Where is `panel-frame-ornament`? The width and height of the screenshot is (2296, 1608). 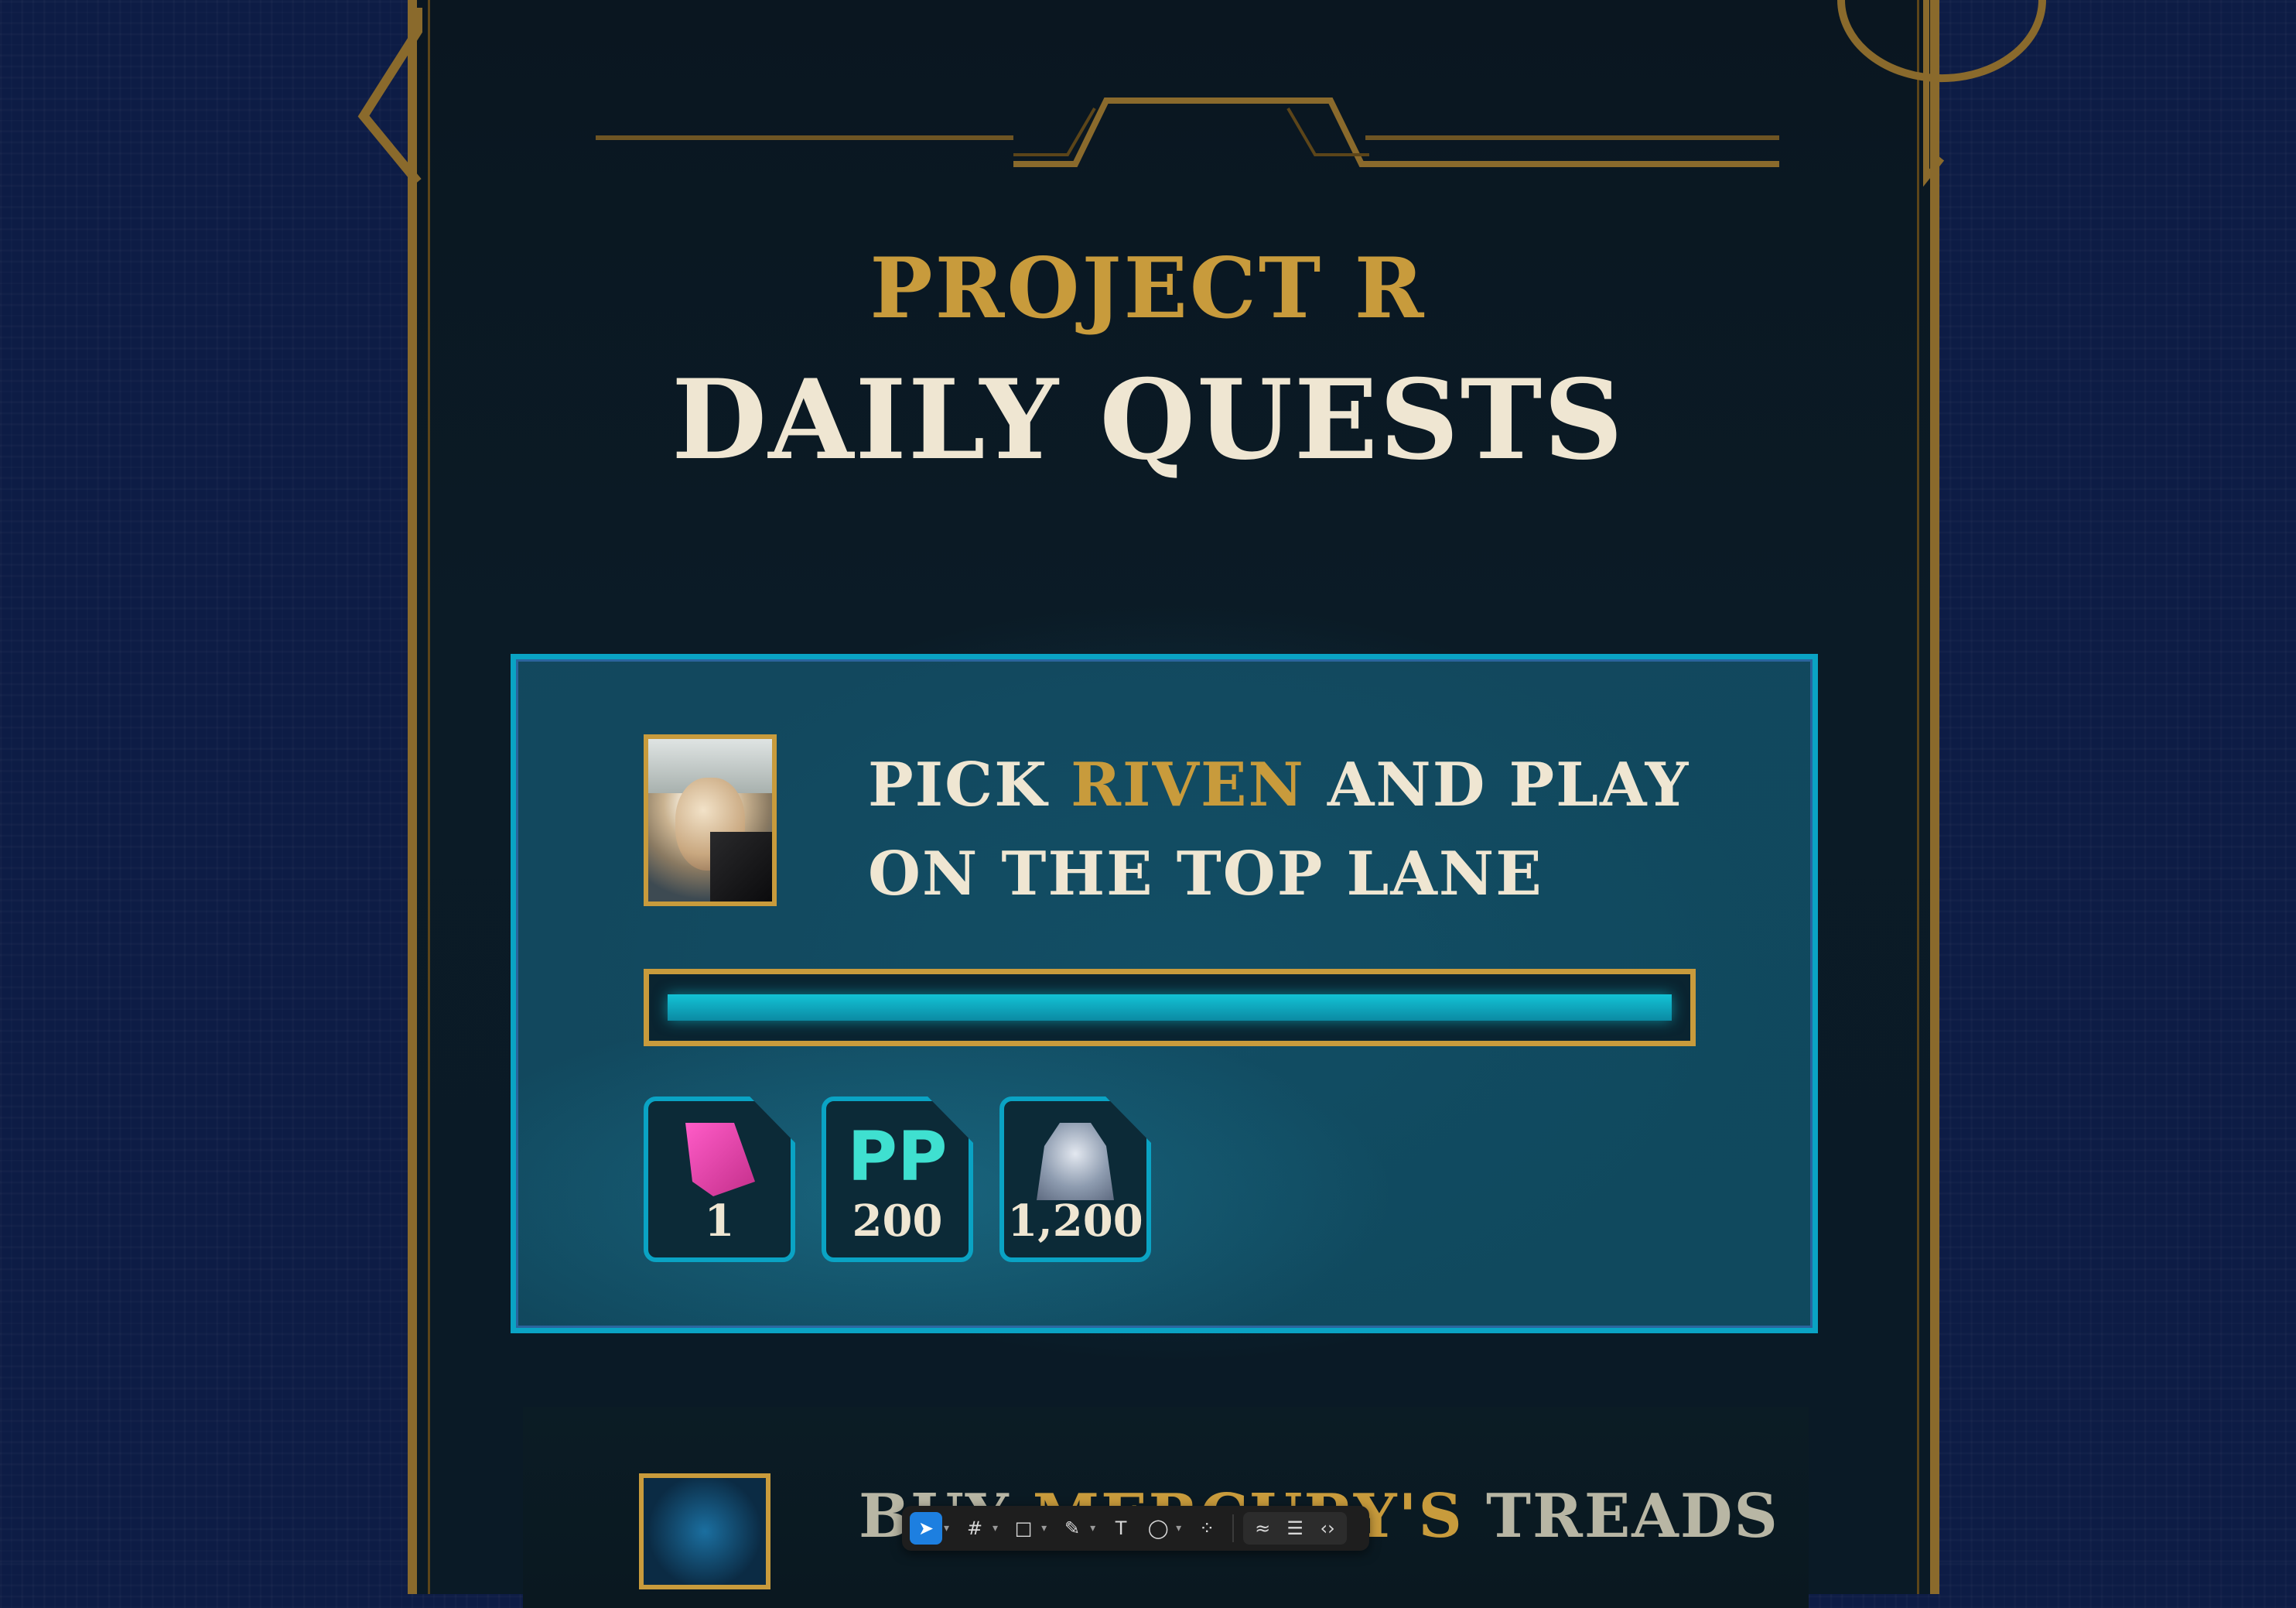 panel-frame-ornament is located at coordinates (1202, 94).